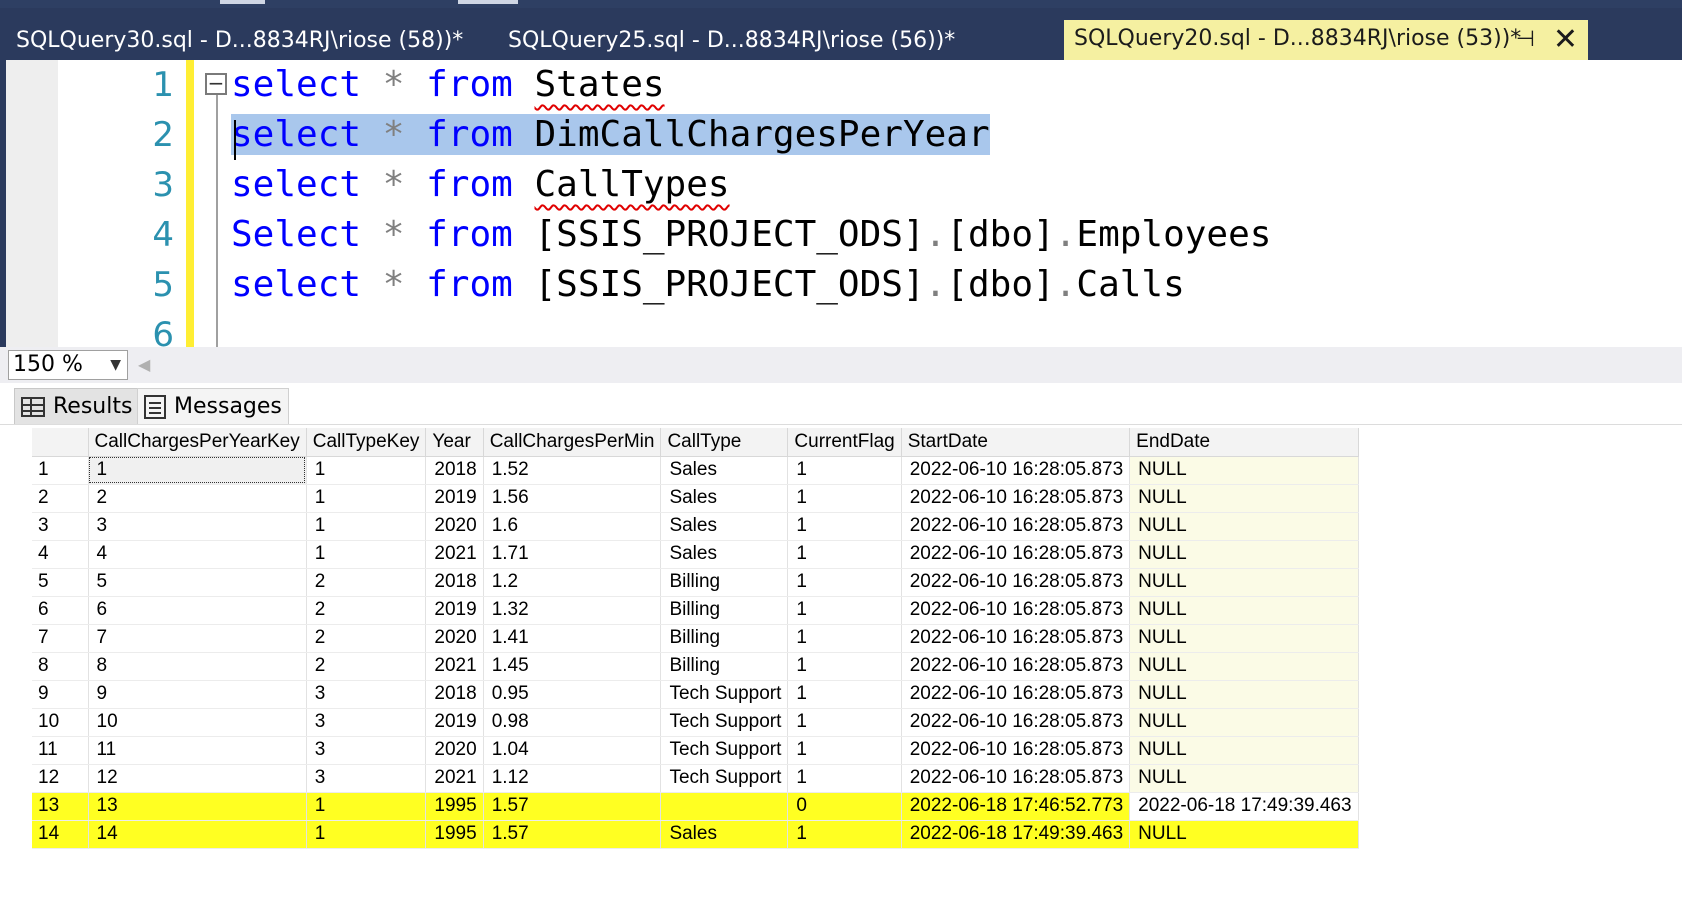 Image resolution: width=1682 pixels, height=924 pixels. I want to click on pin-icon: ⊣, so click(1525, 40).